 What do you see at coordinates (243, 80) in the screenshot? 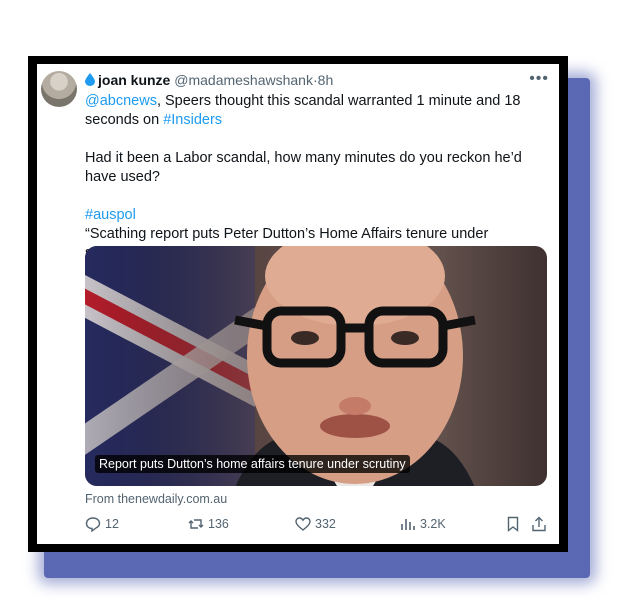
I see `author-handle: @madameshawshank` at bounding box center [243, 80].